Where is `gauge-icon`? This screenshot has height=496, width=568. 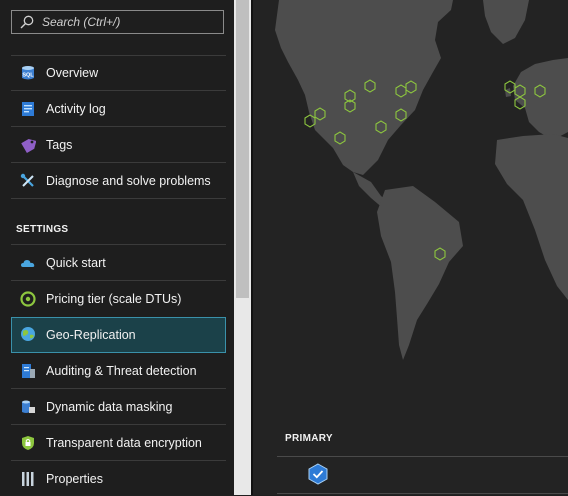 gauge-icon is located at coordinates (28, 299).